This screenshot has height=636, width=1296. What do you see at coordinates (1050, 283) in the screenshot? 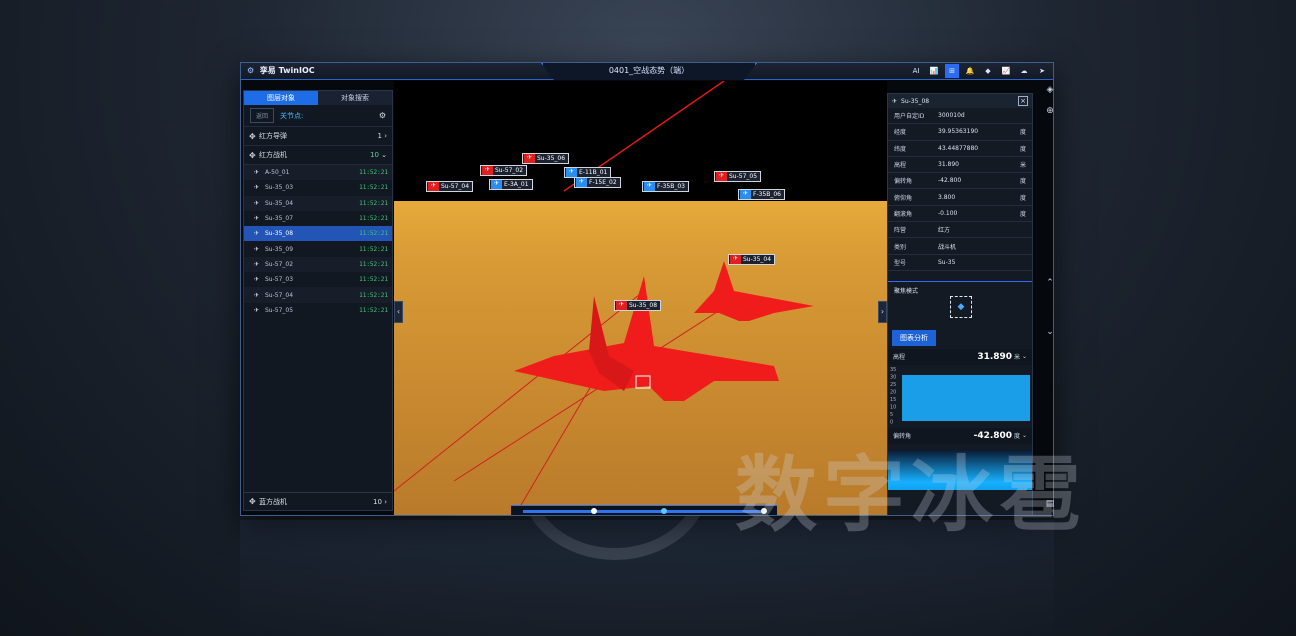
I see `chevron-up-icon: ⌃` at bounding box center [1050, 283].